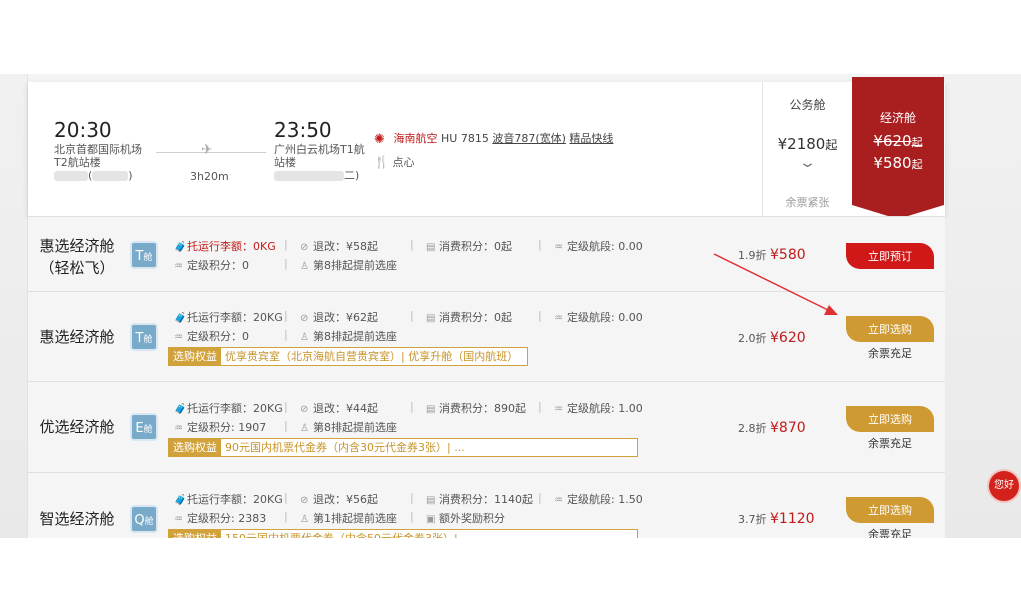 The image size is (1021, 613). Describe the element at coordinates (1004, 486) in the screenshot. I see `chat-button: 您好` at that location.